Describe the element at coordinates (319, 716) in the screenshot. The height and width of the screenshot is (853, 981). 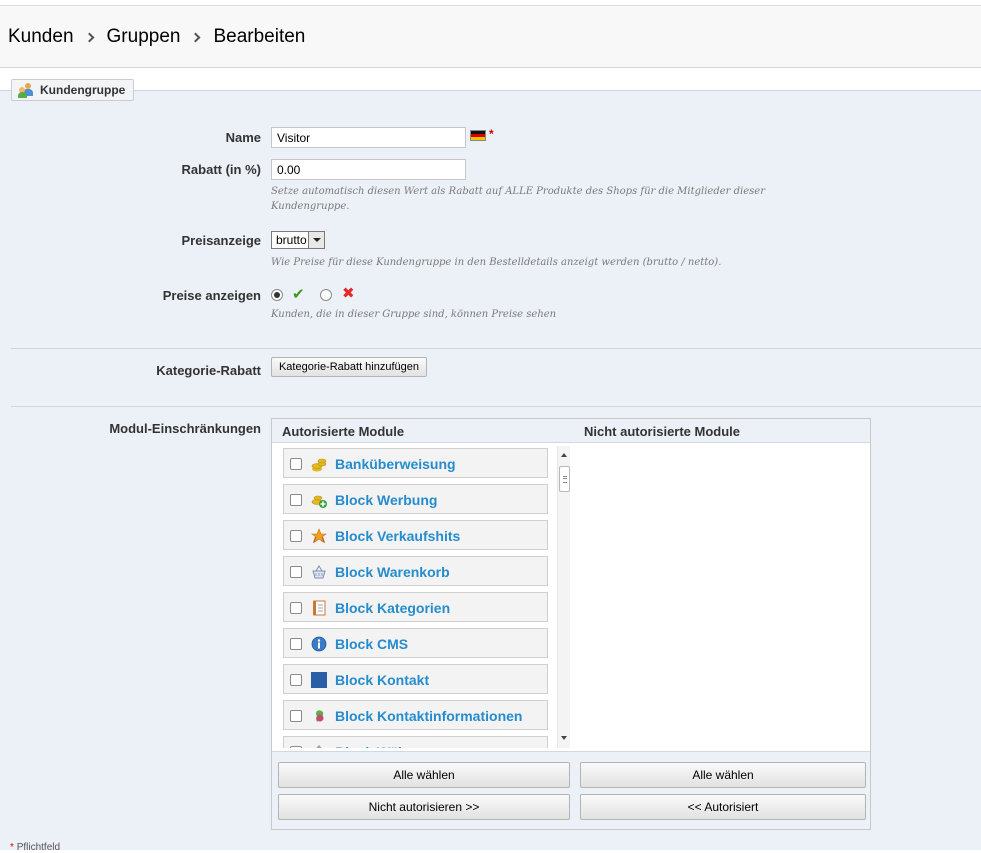
I see `contact-info-icon` at that location.